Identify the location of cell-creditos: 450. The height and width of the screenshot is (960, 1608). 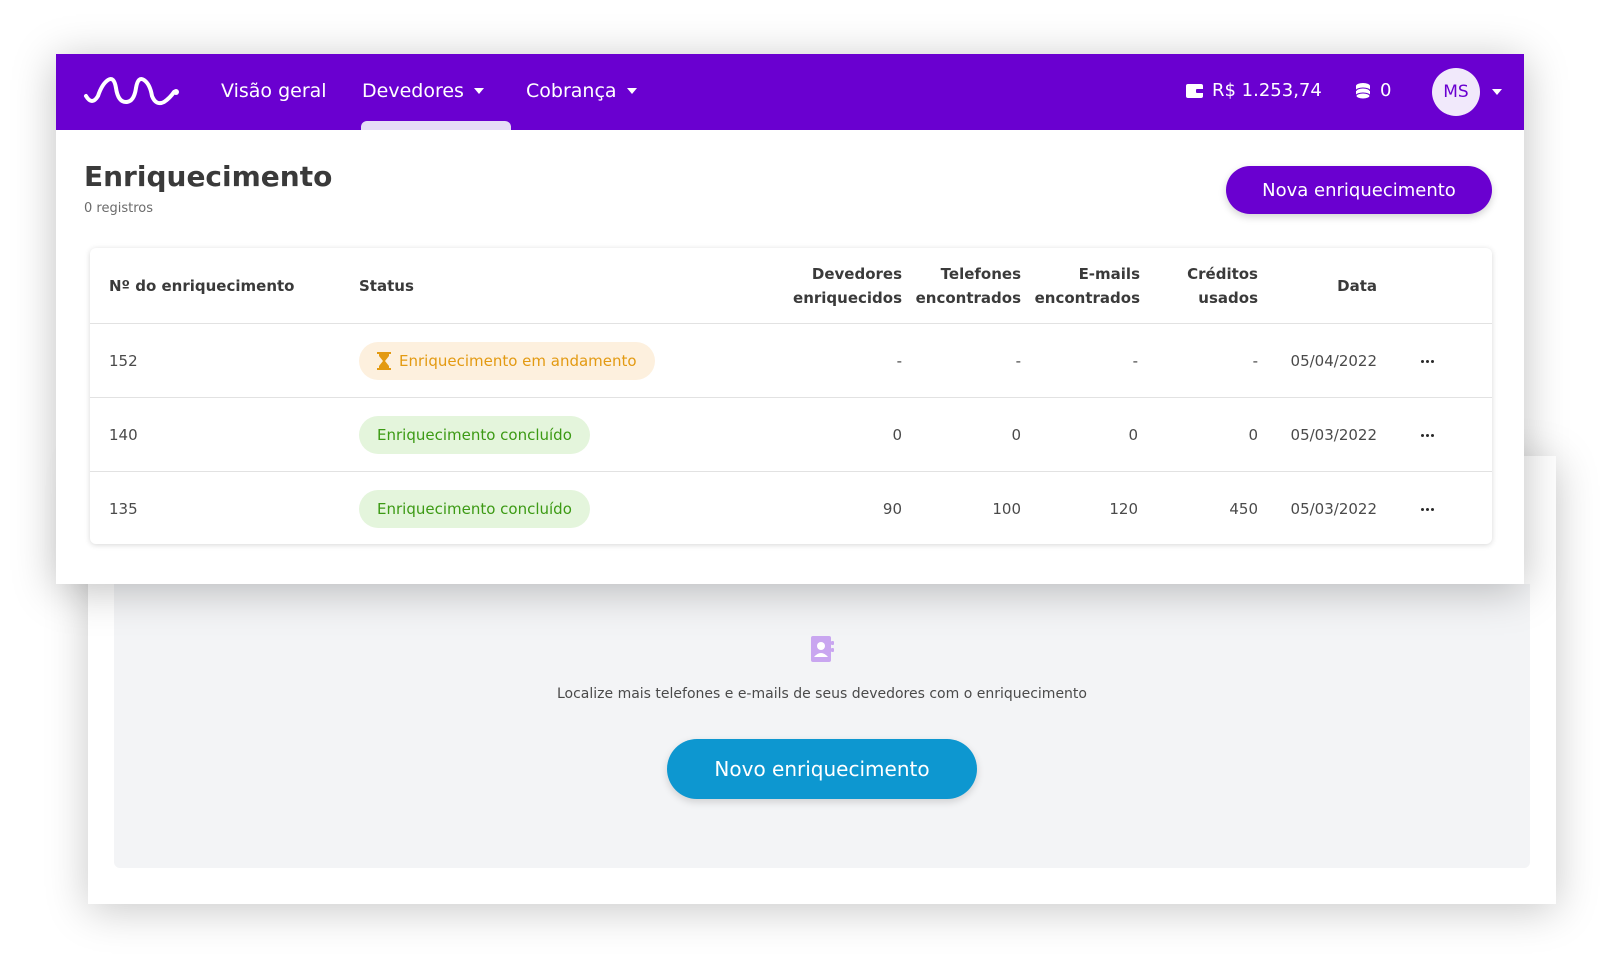
(1243, 509).